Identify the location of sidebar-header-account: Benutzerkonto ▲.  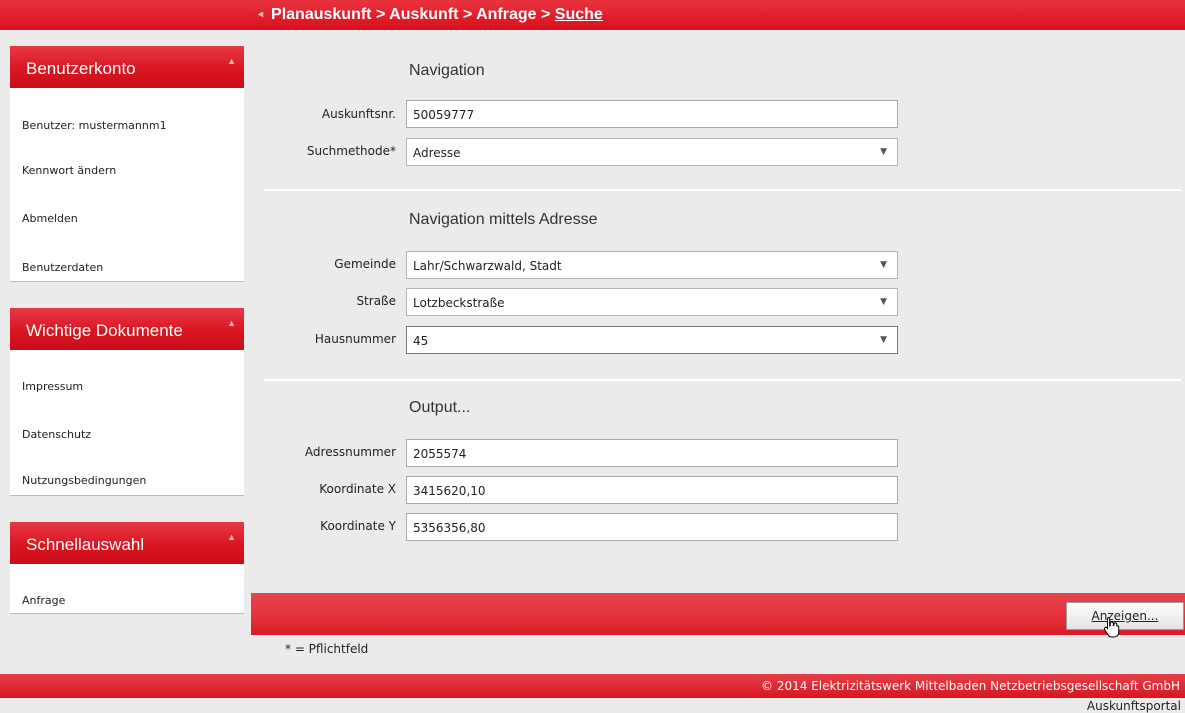
(127, 67).